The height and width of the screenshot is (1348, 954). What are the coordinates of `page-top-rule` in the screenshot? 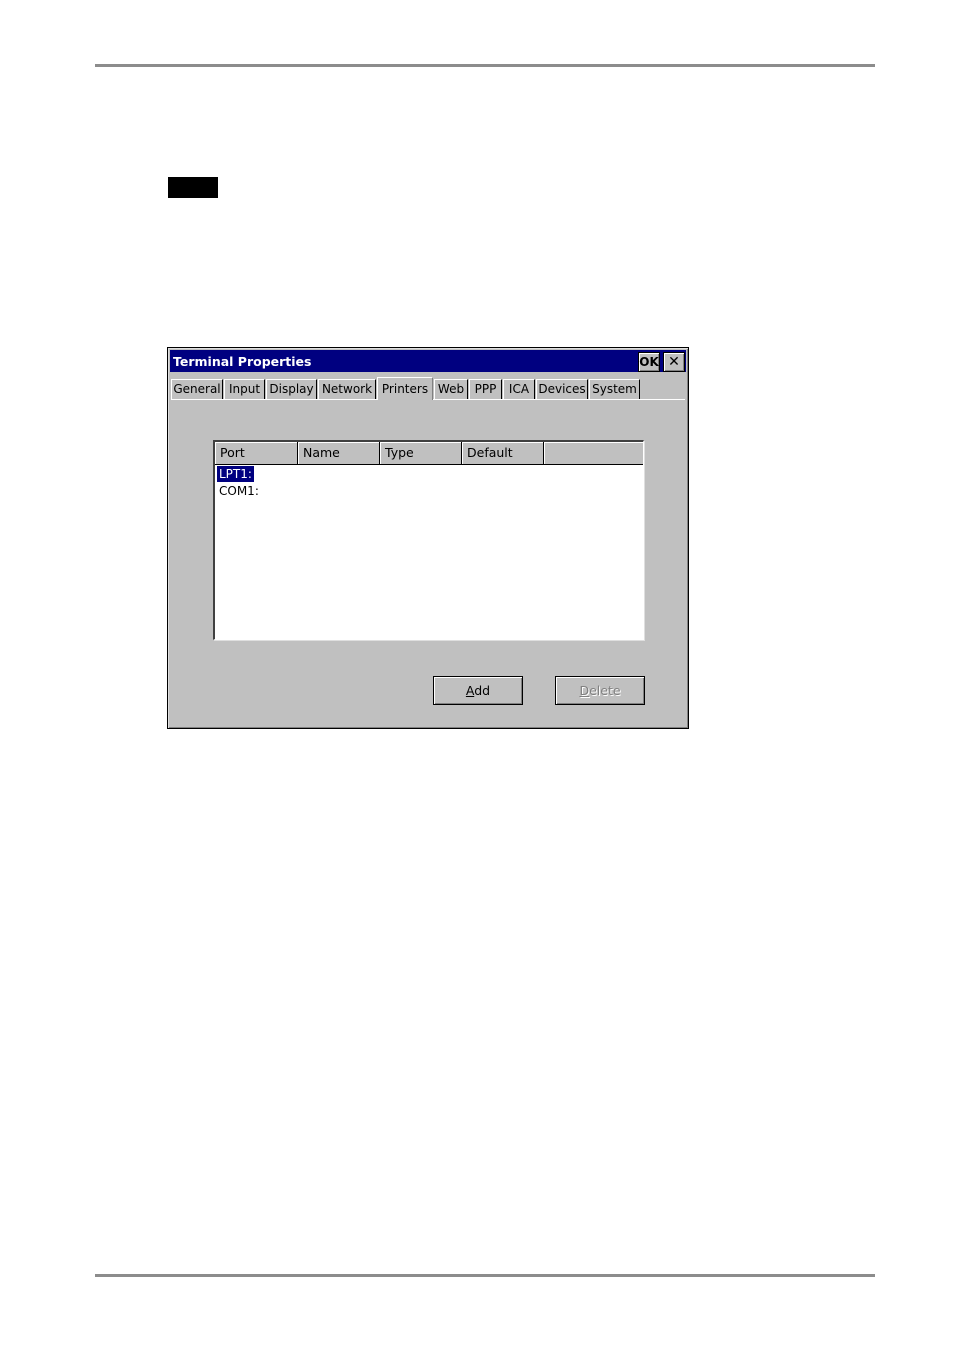 It's located at (485, 65).